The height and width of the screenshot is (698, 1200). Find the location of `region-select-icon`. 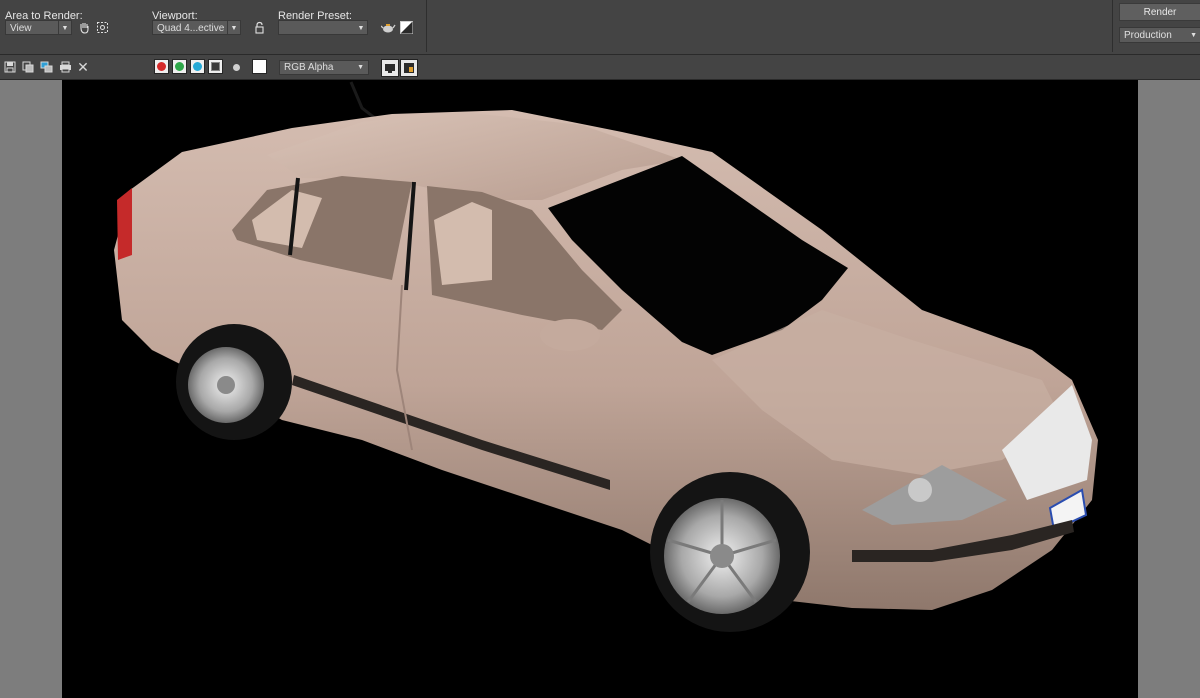

region-select-icon is located at coordinates (102, 27).